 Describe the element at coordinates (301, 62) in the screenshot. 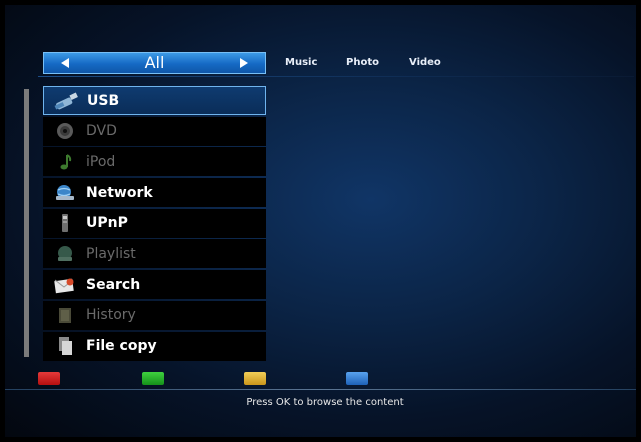

I see `tab-music: Music` at that location.